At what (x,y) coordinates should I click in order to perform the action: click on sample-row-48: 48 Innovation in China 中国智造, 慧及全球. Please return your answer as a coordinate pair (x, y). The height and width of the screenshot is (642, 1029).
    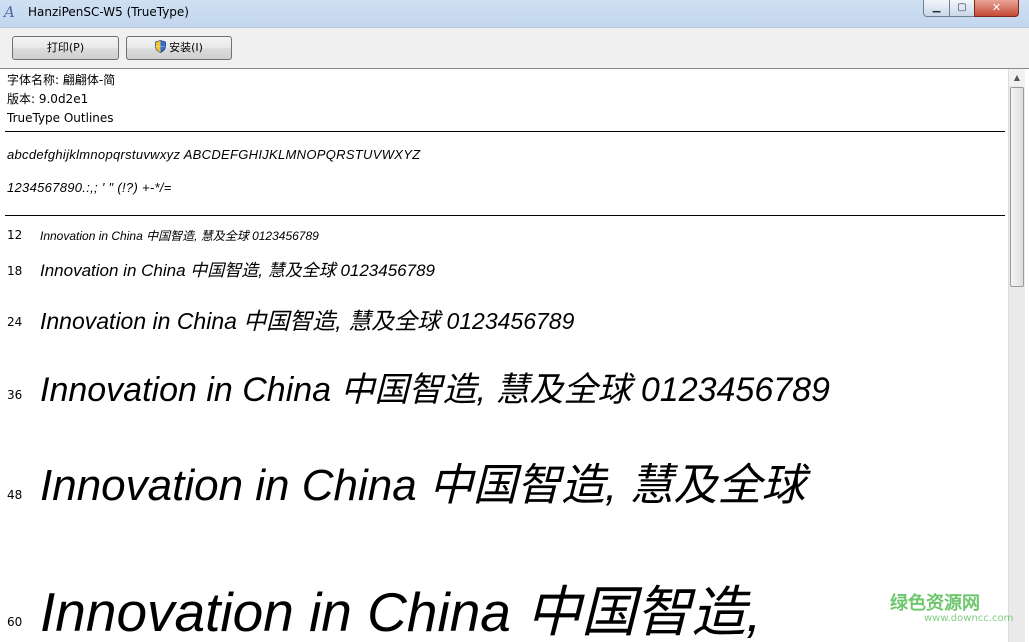
    Looking at the image, I should click on (504, 482).